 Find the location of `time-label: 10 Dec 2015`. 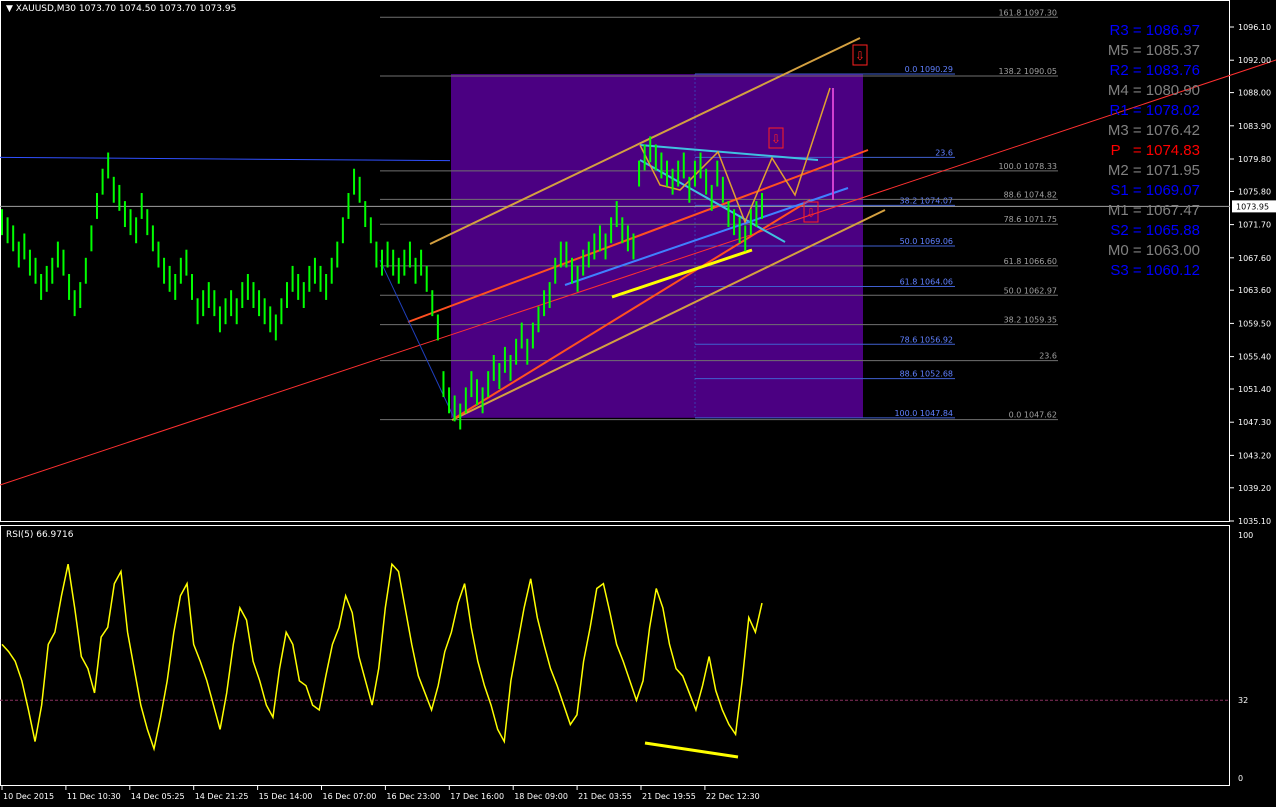

time-label: 10 Dec 2015 is located at coordinates (28, 796).